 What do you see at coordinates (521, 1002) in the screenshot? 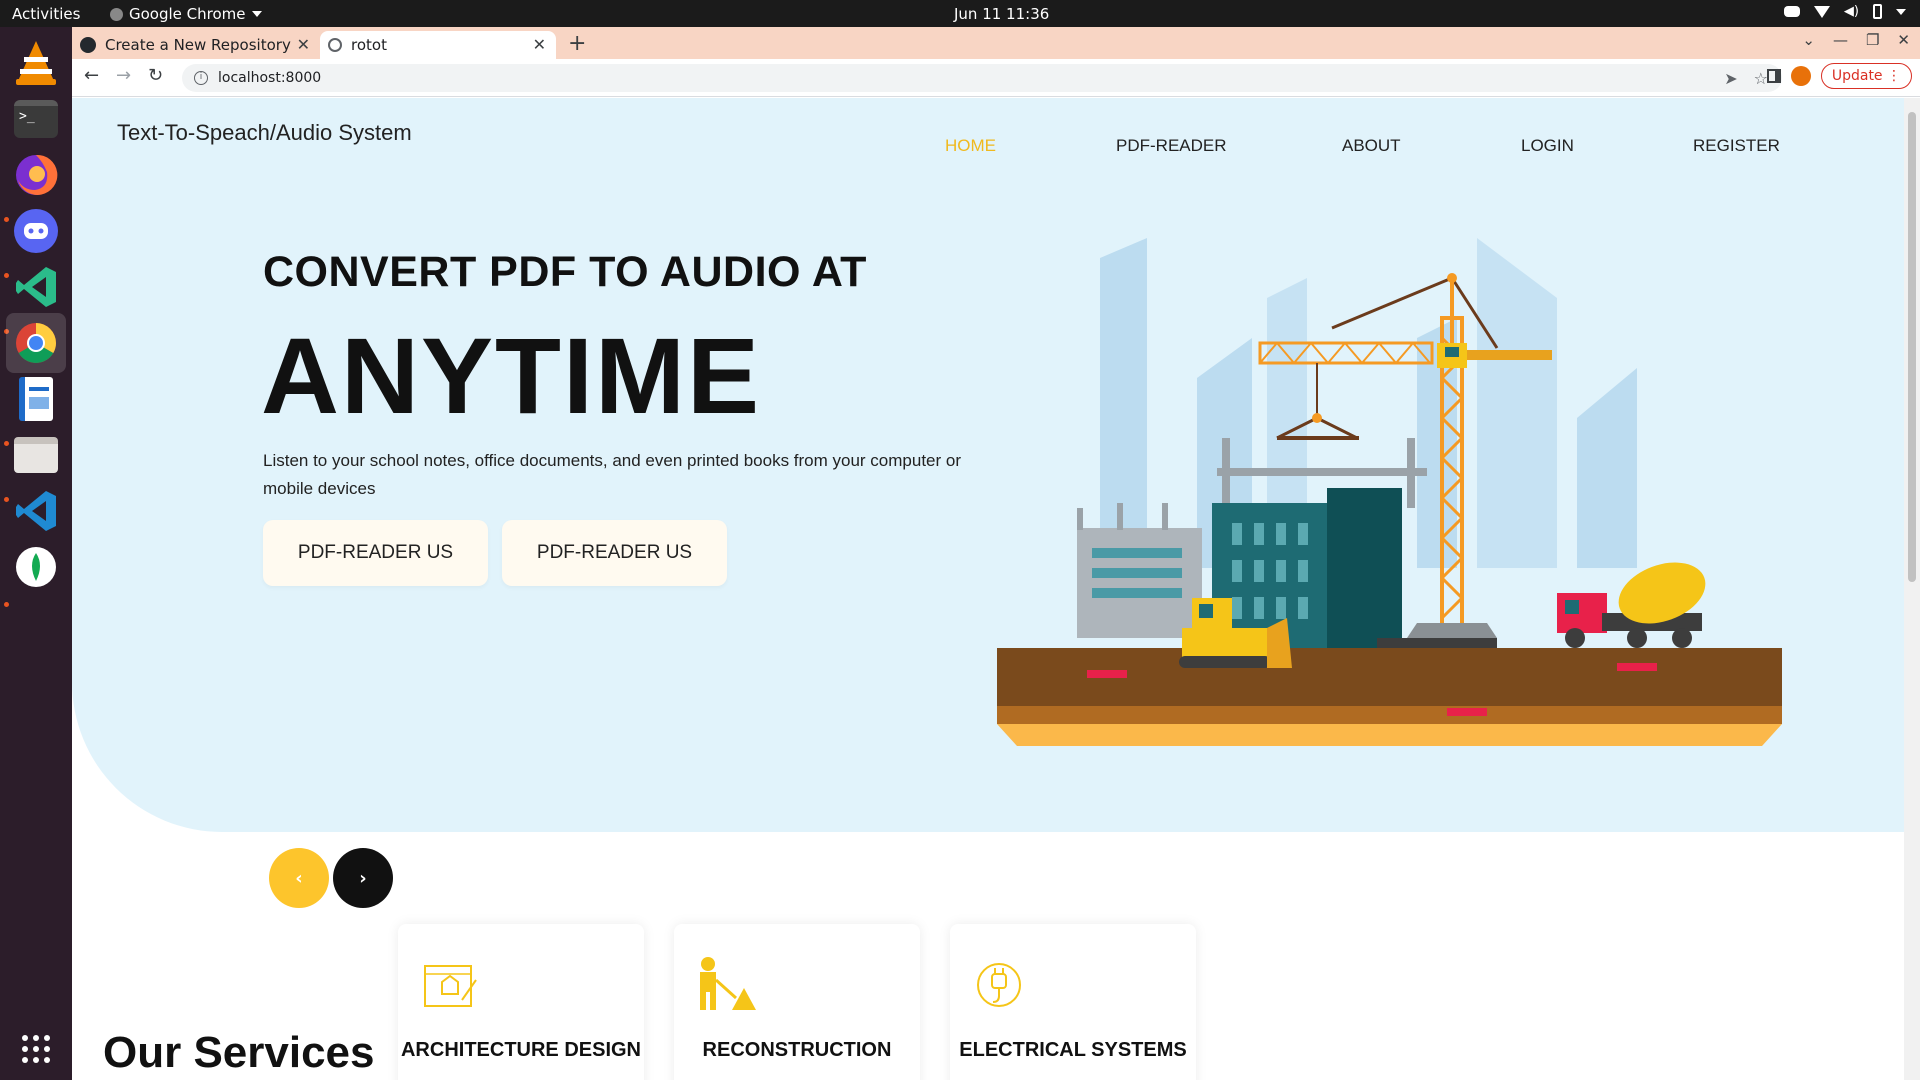
I see `service-card-architecture: ARCHITECTURE DESIGN` at bounding box center [521, 1002].